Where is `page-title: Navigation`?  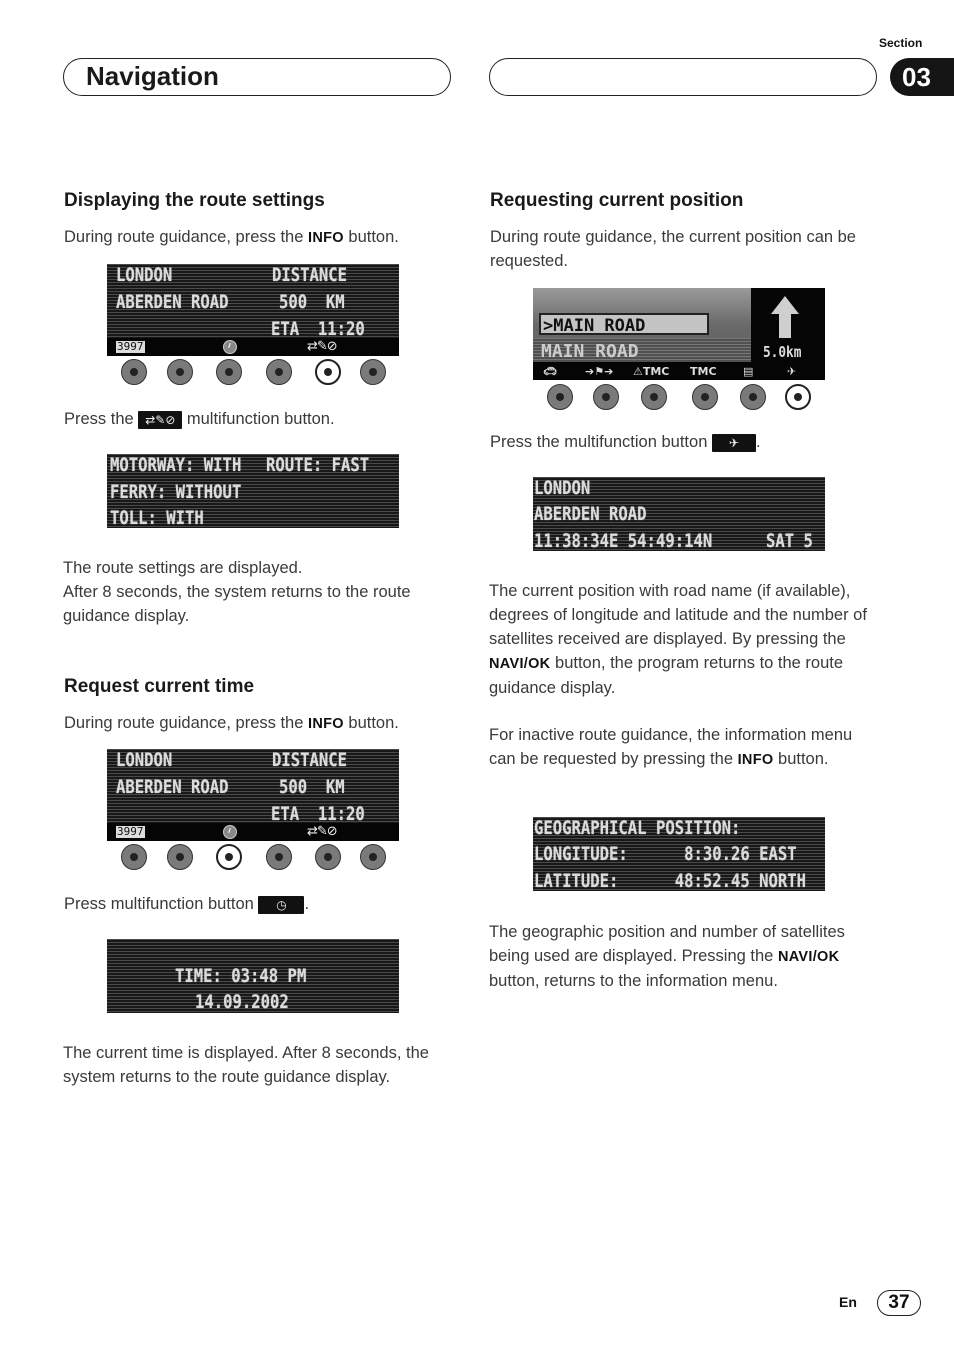 page-title: Navigation is located at coordinates (152, 76).